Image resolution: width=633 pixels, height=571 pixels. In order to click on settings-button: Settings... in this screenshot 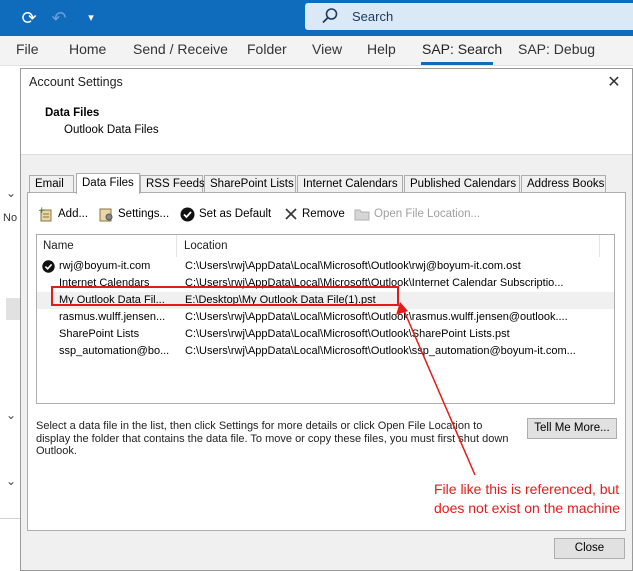, I will do `click(133, 214)`.